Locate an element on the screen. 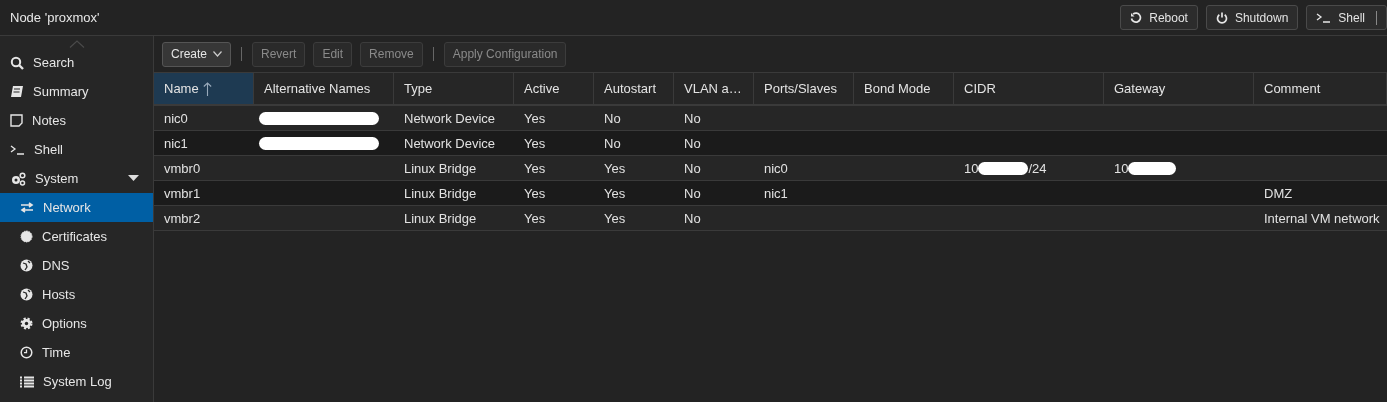 The width and height of the screenshot is (1387, 402). column-header: CIDR is located at coordinates (1029, 89).